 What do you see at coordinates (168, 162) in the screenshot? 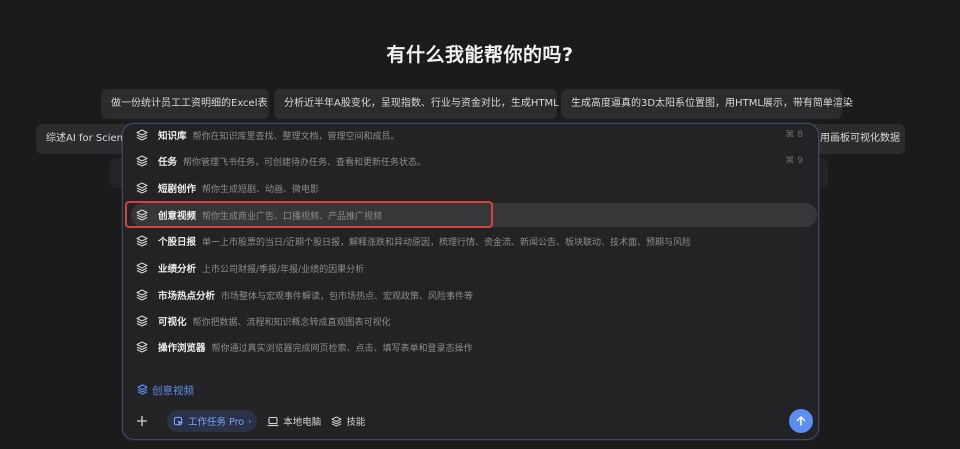
I see `menu-item-name: 任务` at bounding box center [168, 162].